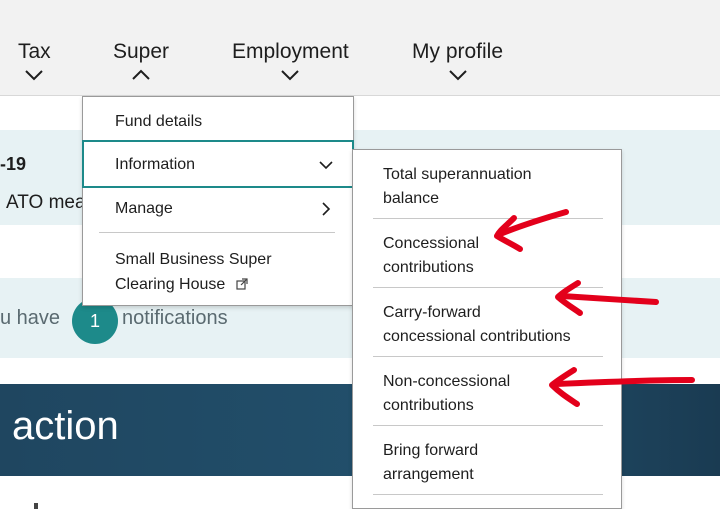  What do you see at coordinates (447, 381) in the screenshot?
I see `submenu-label-line1: Non-concessional` at bounding box center [447, 381].